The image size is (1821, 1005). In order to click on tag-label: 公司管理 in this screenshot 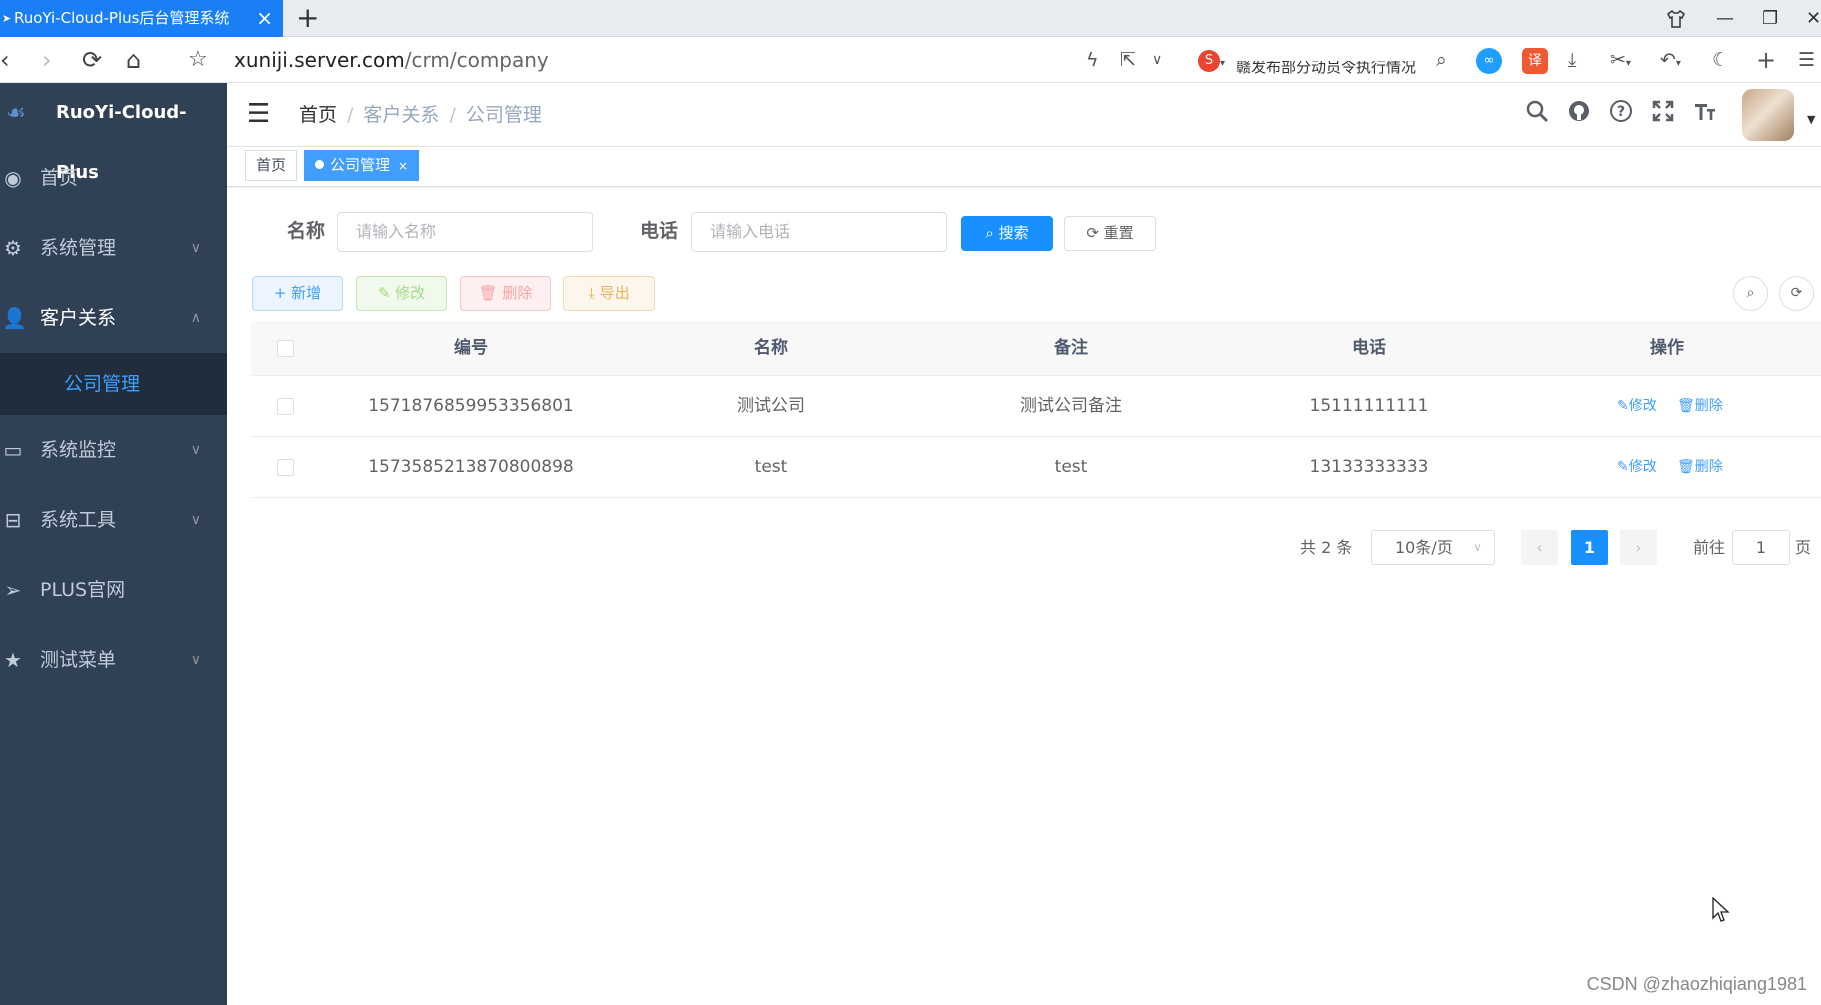, I will do `click(360, 165)`.